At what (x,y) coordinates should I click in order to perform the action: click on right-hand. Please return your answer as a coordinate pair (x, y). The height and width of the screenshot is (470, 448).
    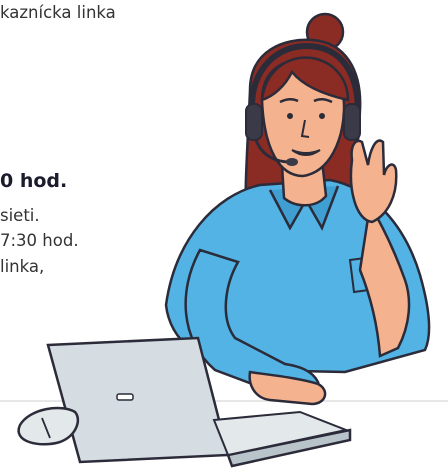
    Looking at the image, I should click on (373, 181).